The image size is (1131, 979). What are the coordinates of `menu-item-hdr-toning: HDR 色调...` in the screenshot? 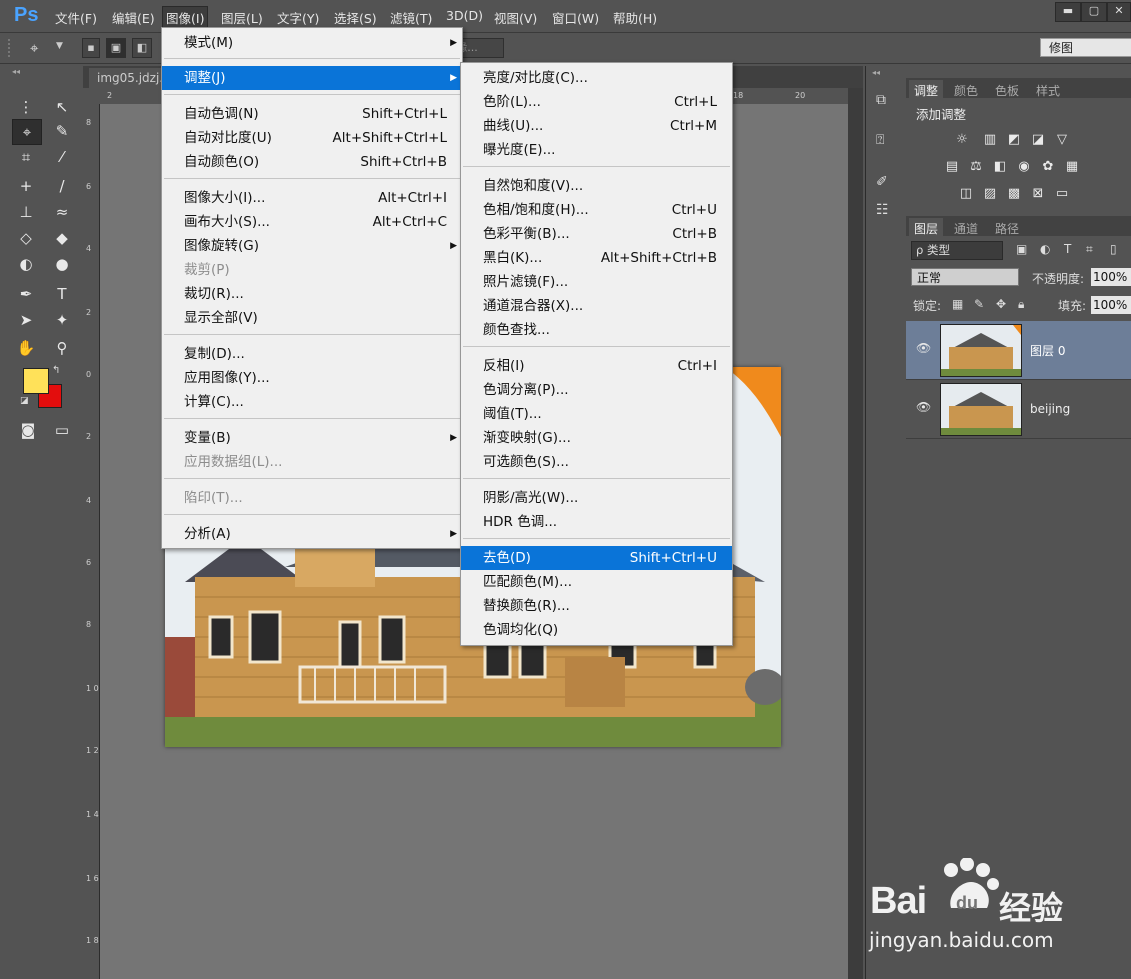 It's located at (596, 522).